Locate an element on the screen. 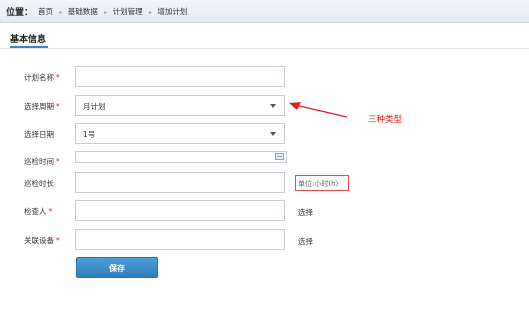  inspector-input is located at coordinates (180, 210).